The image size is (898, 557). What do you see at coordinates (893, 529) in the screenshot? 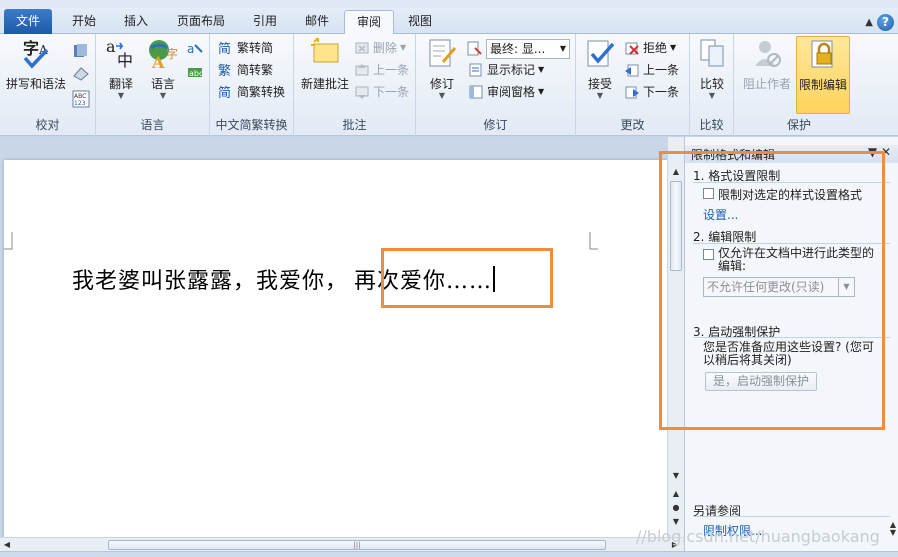
I see `pane-scroll-arrows: ▲ ▼` at bounding box center [893, 529].